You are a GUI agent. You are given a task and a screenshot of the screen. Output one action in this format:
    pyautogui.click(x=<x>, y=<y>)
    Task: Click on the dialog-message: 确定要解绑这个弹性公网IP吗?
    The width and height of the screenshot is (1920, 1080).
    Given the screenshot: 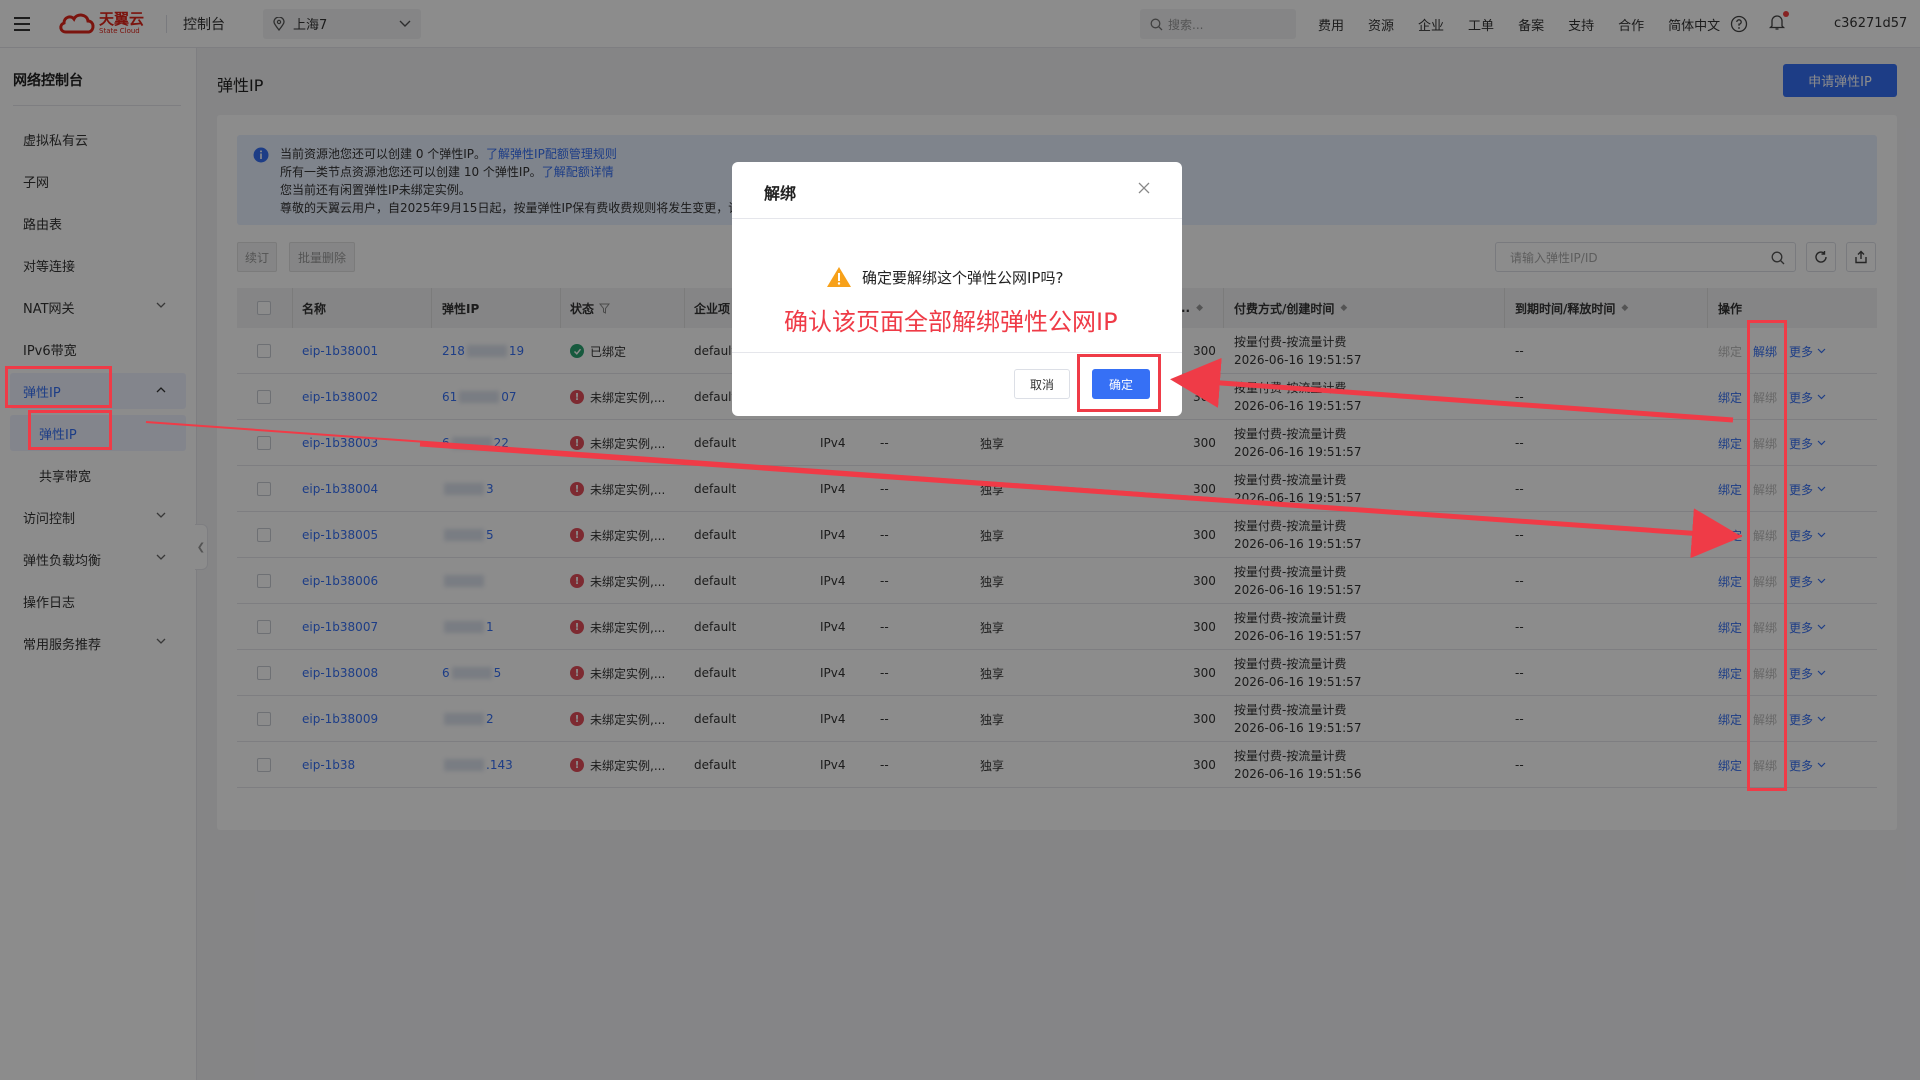 What is the action you would take?
    pyautogui.click(x=944, y=277)
    